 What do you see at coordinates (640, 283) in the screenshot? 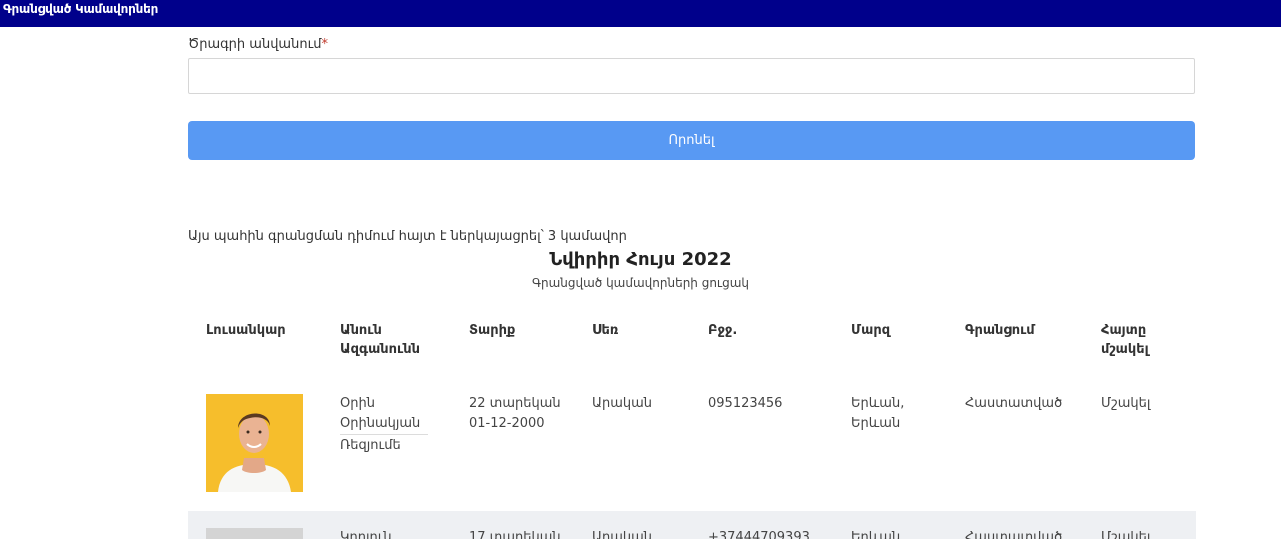
I see `list-subtitle: Գրանցված կամավորների ցուցակ` at bounding box center [640, 283].